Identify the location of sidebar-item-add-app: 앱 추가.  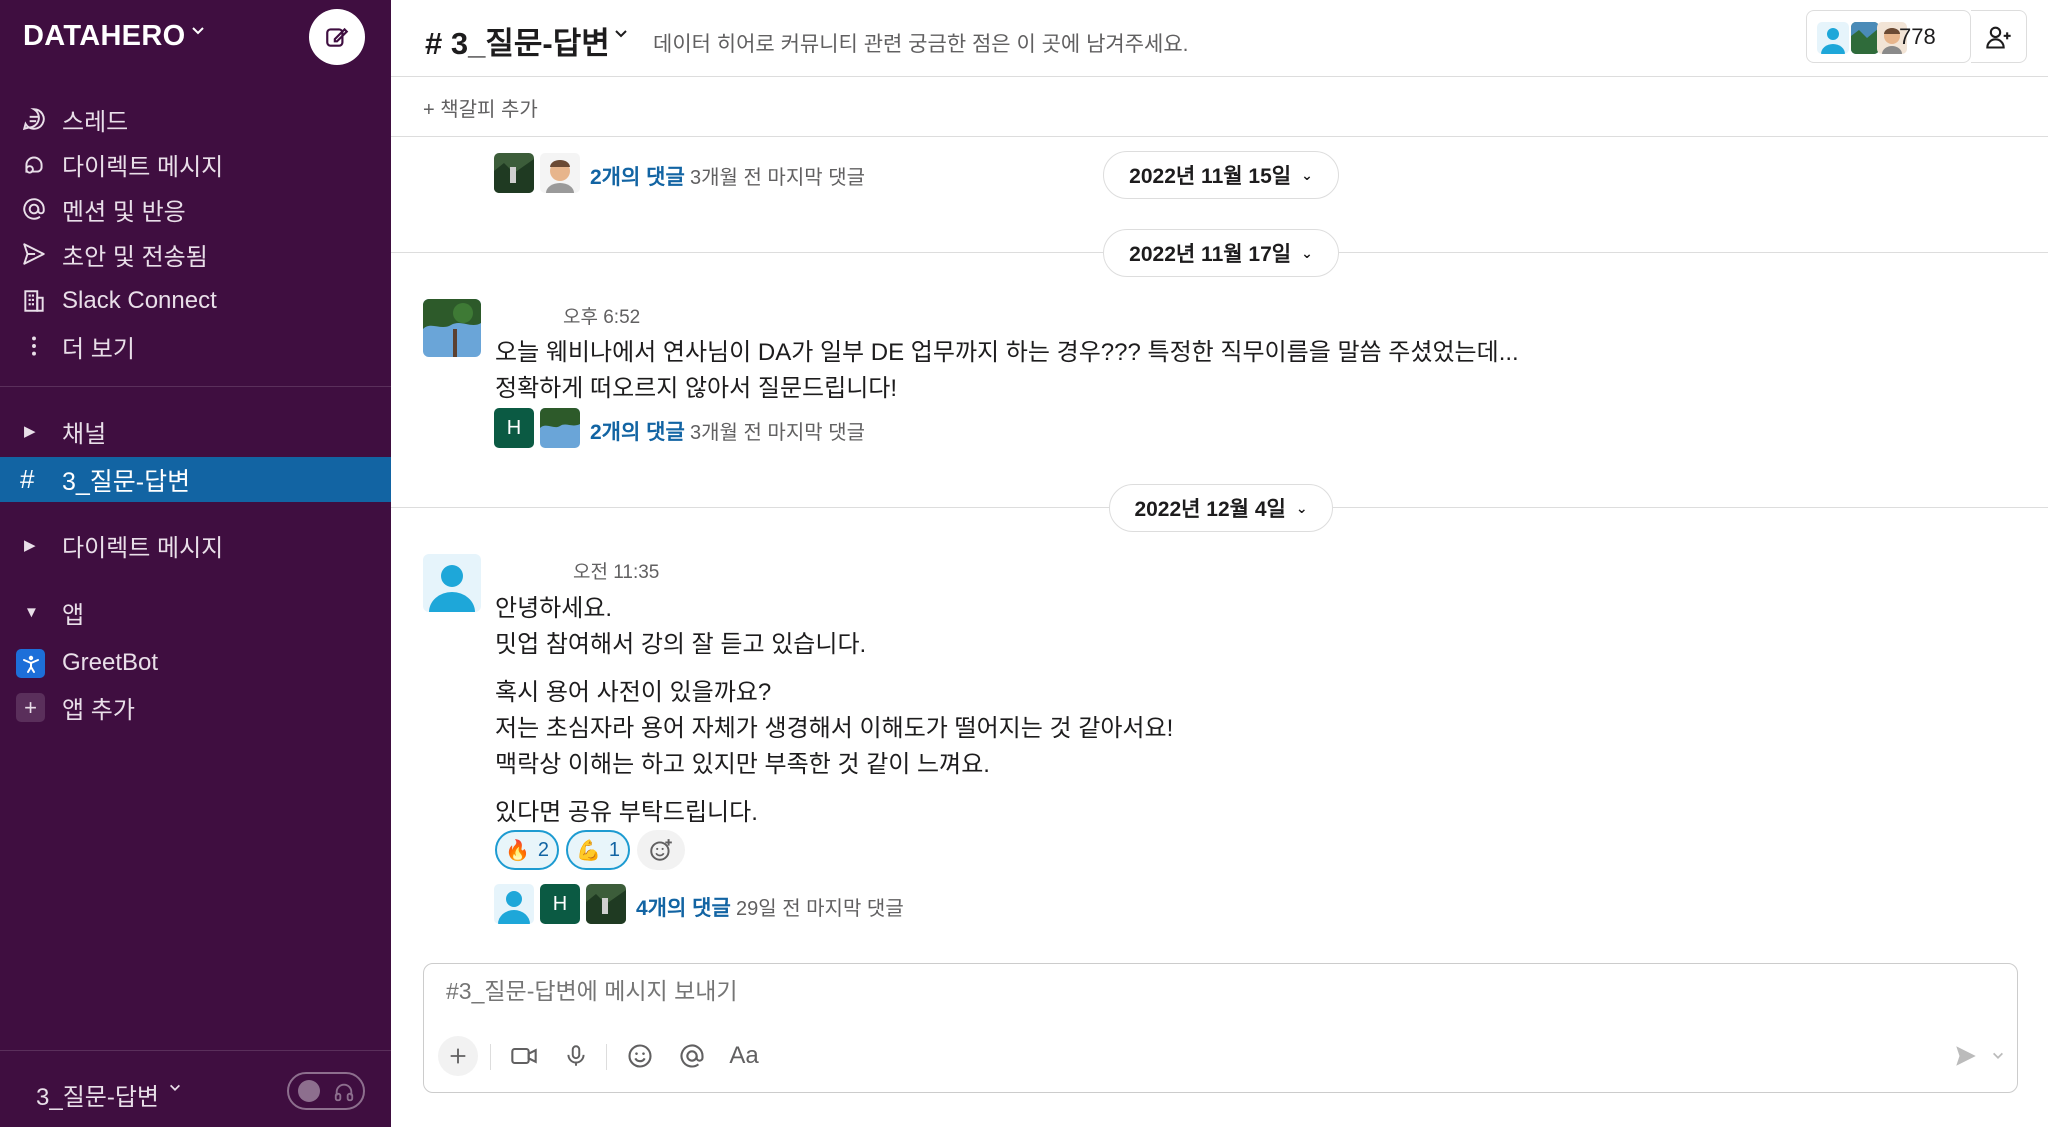
(195, 707).